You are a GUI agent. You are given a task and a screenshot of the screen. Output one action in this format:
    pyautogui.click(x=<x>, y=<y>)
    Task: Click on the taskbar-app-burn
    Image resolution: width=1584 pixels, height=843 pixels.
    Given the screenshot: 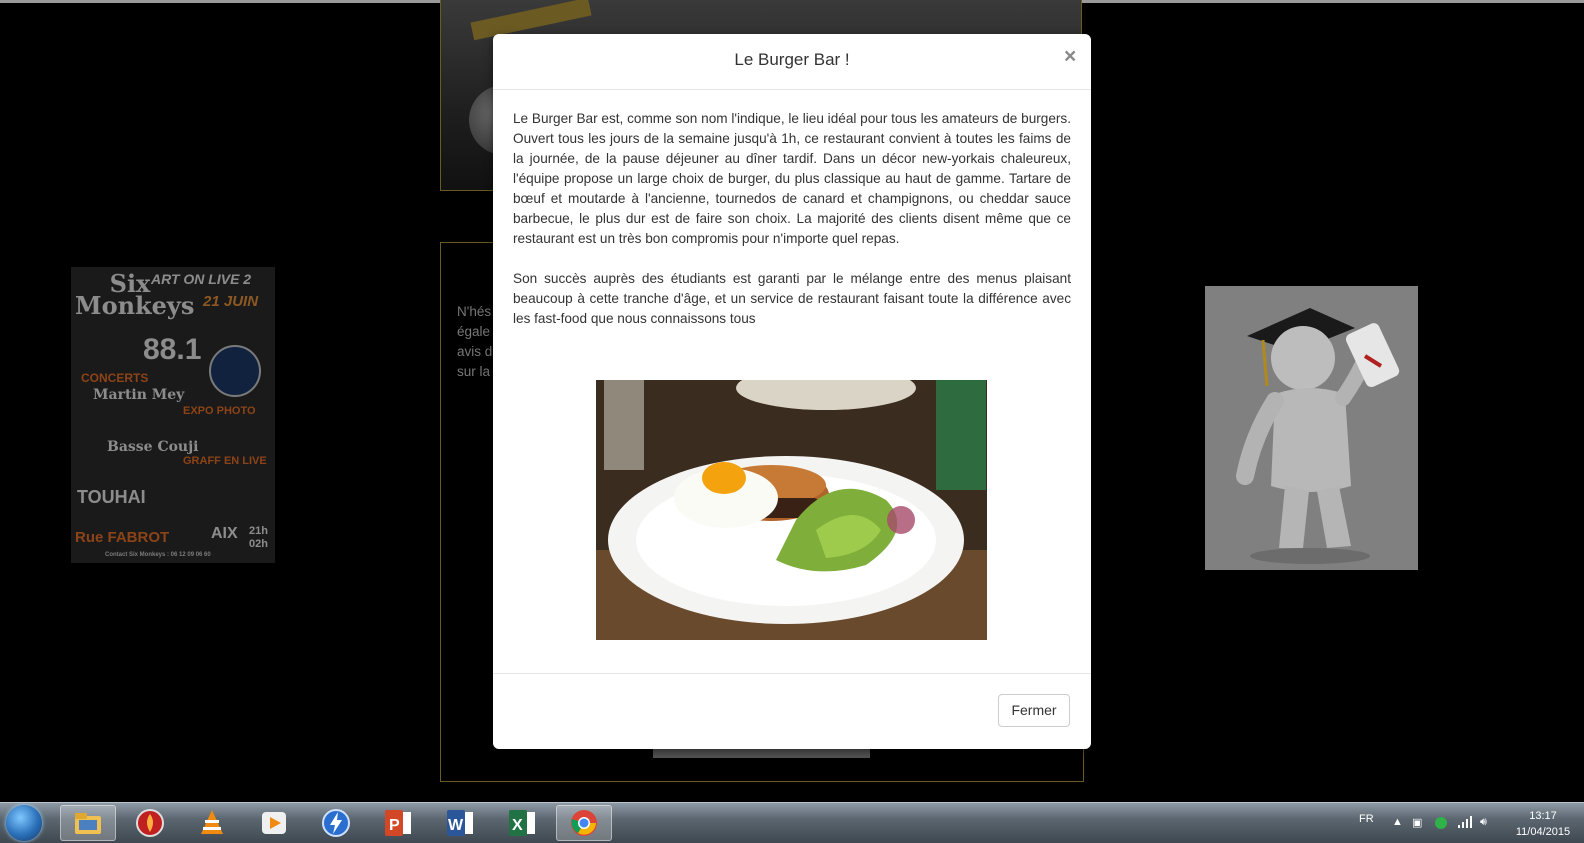 What is the action you would take?
    pyautogui.click(x=150, y=823)
    